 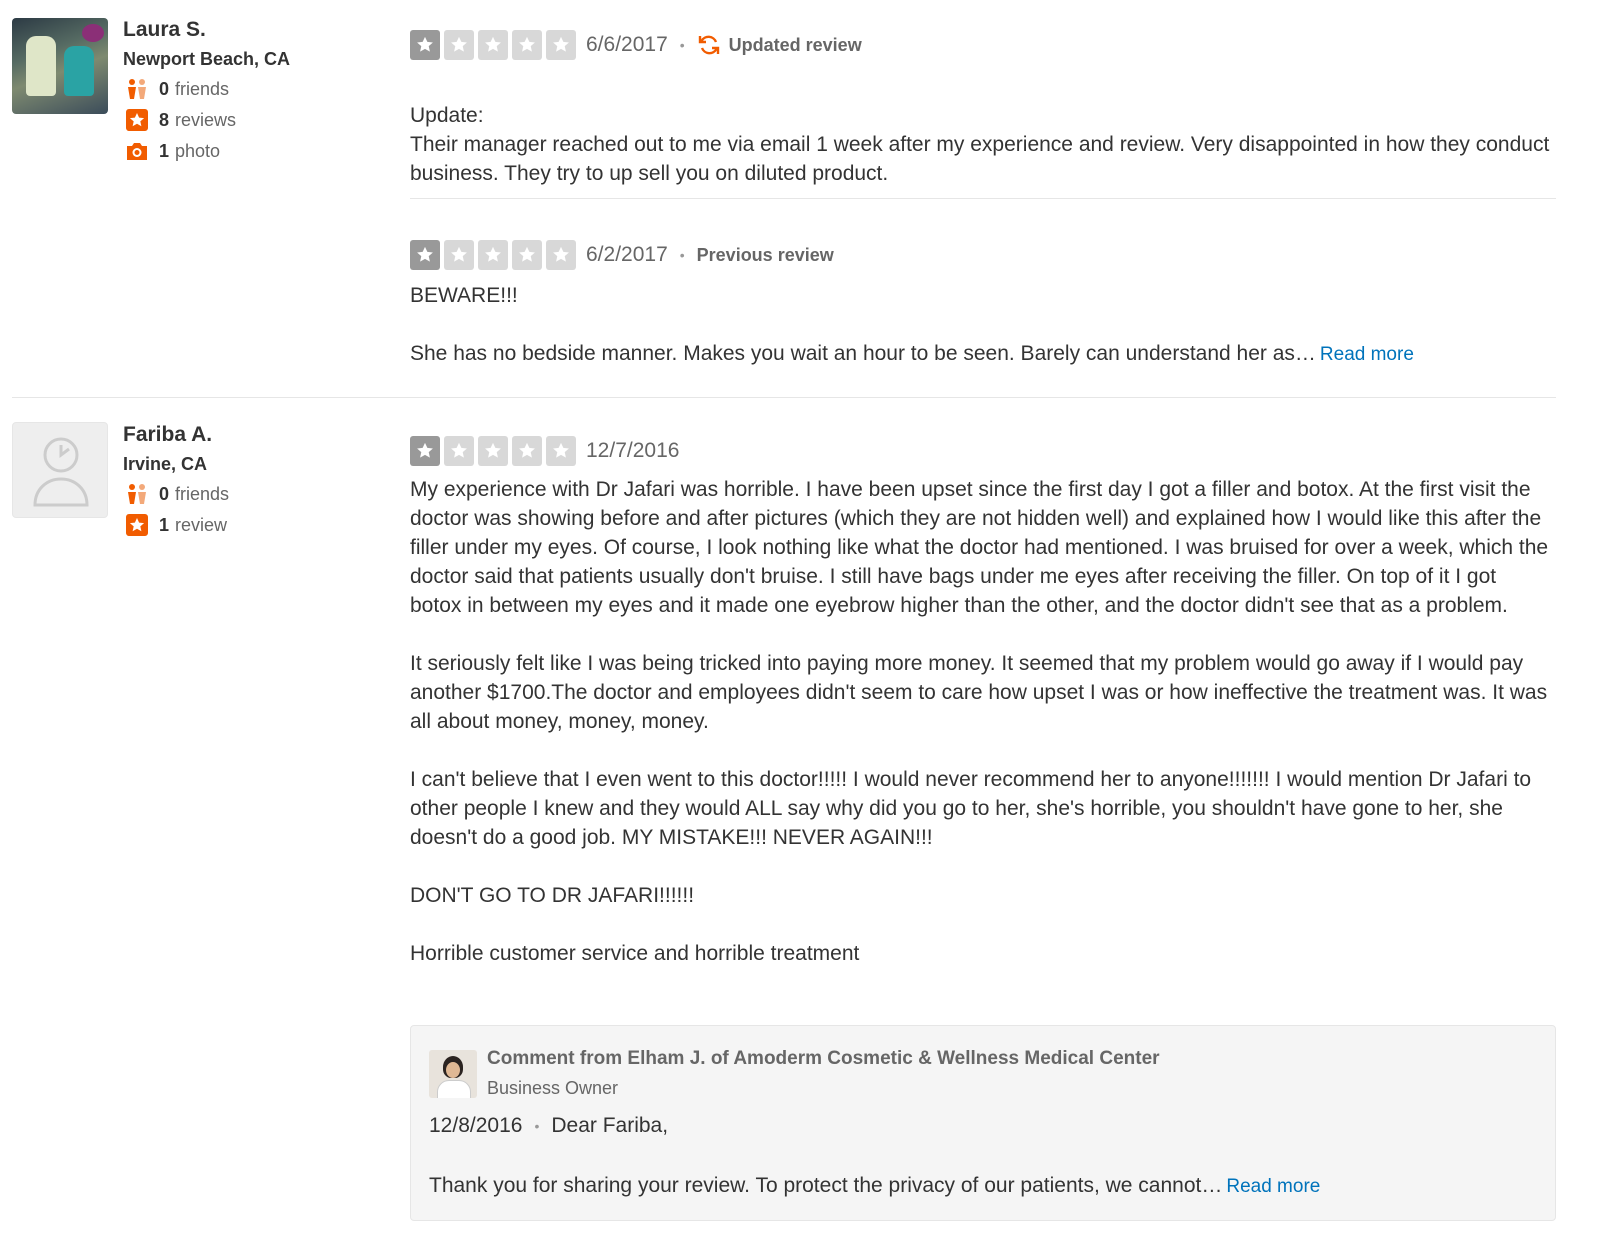 What do you see at coordinates (137, 151) in the screenshot?
I see `camera-icon` at bounding box center [137, 151].